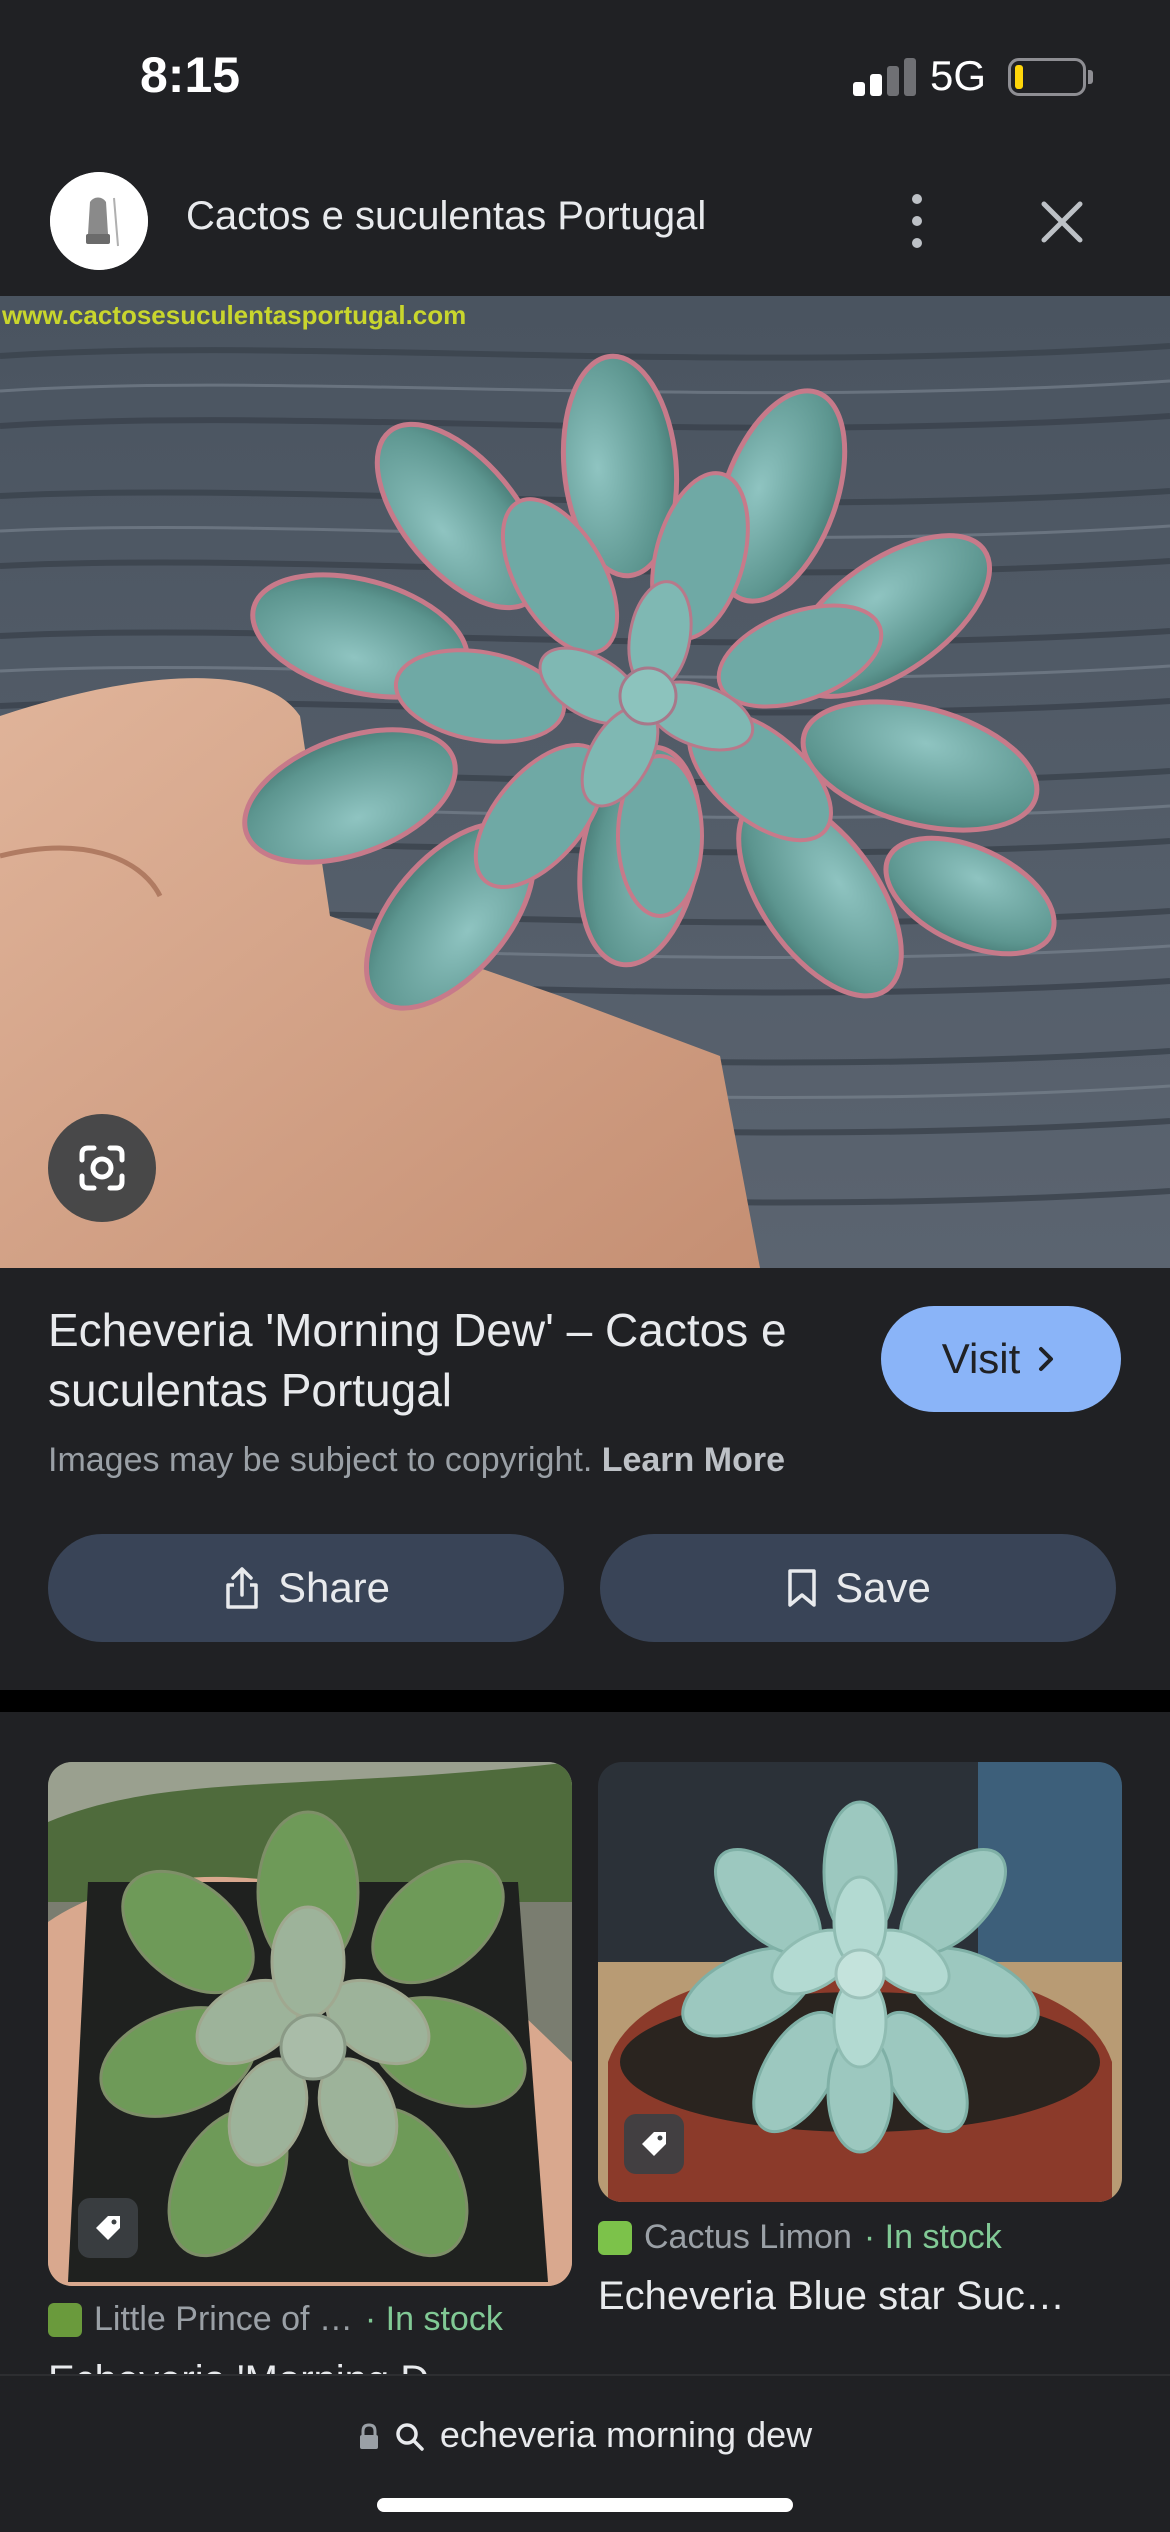 The image size is (1170, 2532). What do you see at coordinates (917, 199) in the screenshot?
I see `more-vert-icon` at bounding box center [917, 199].